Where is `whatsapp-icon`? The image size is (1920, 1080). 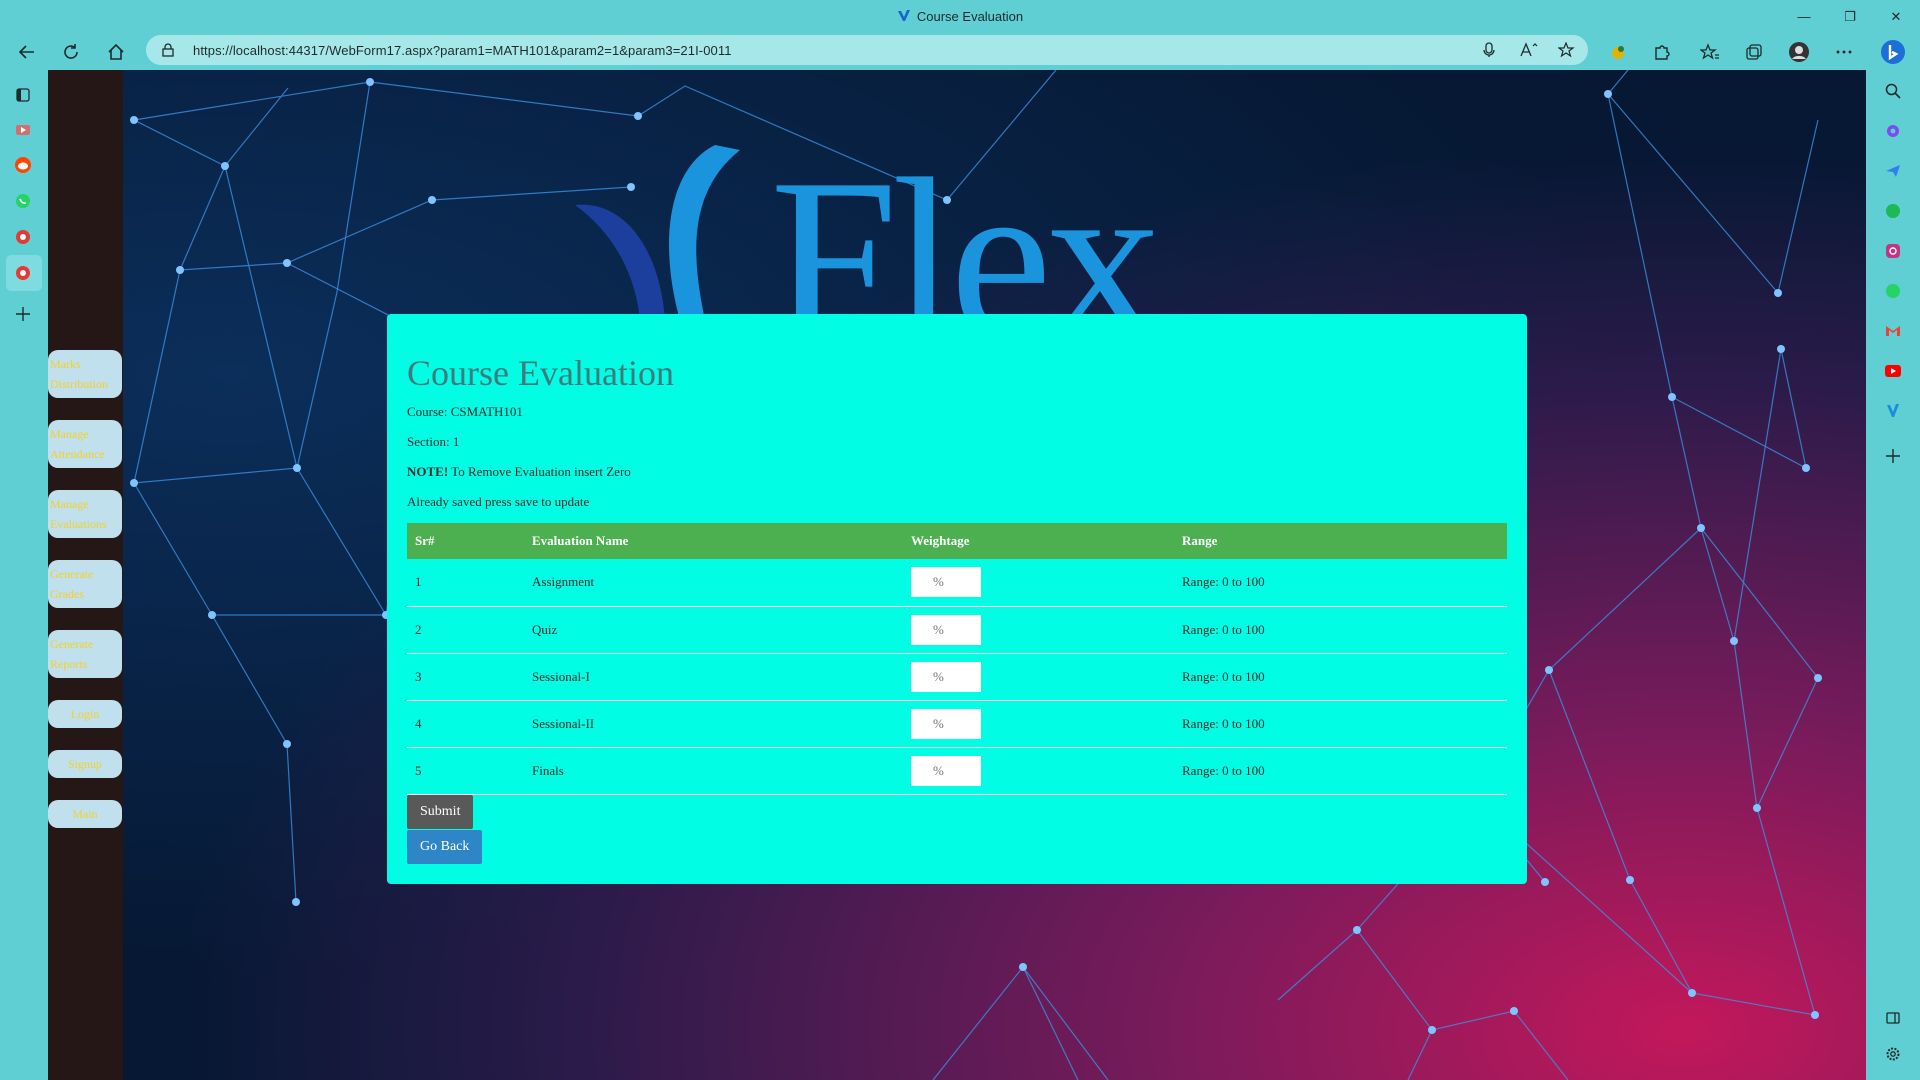 whatsapp-icon is located at coordinates (1893, 291).